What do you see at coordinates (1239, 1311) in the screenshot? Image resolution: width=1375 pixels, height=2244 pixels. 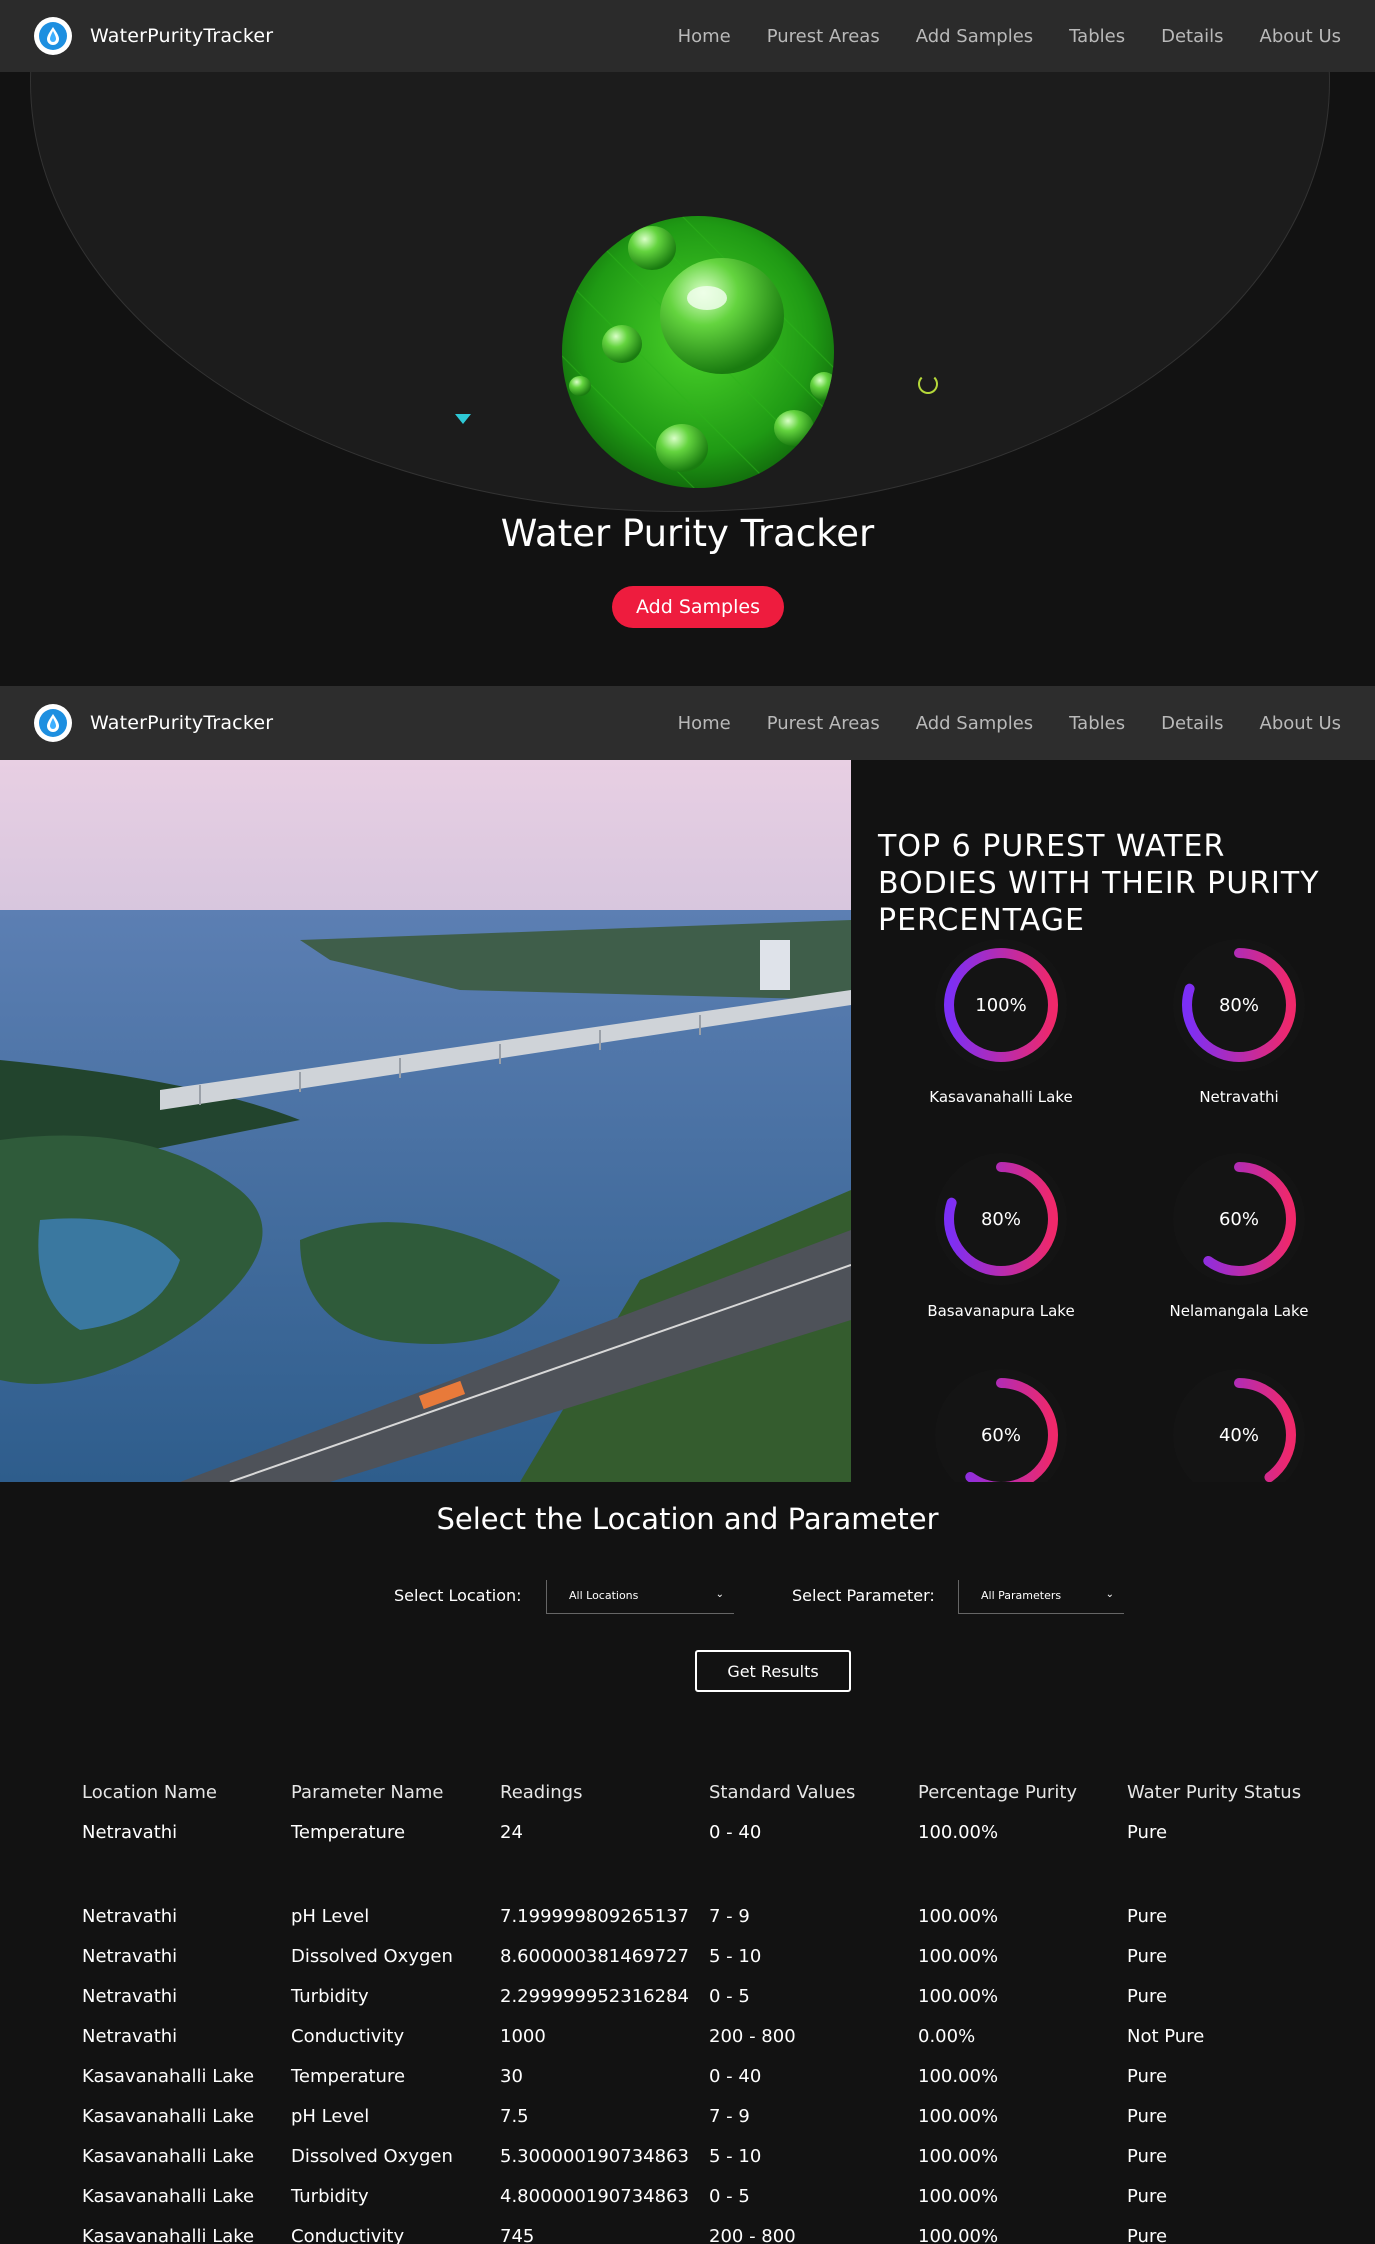 I see `gauge-location-name: Nelamangala Lake` at bounding box center [1239, 1311].